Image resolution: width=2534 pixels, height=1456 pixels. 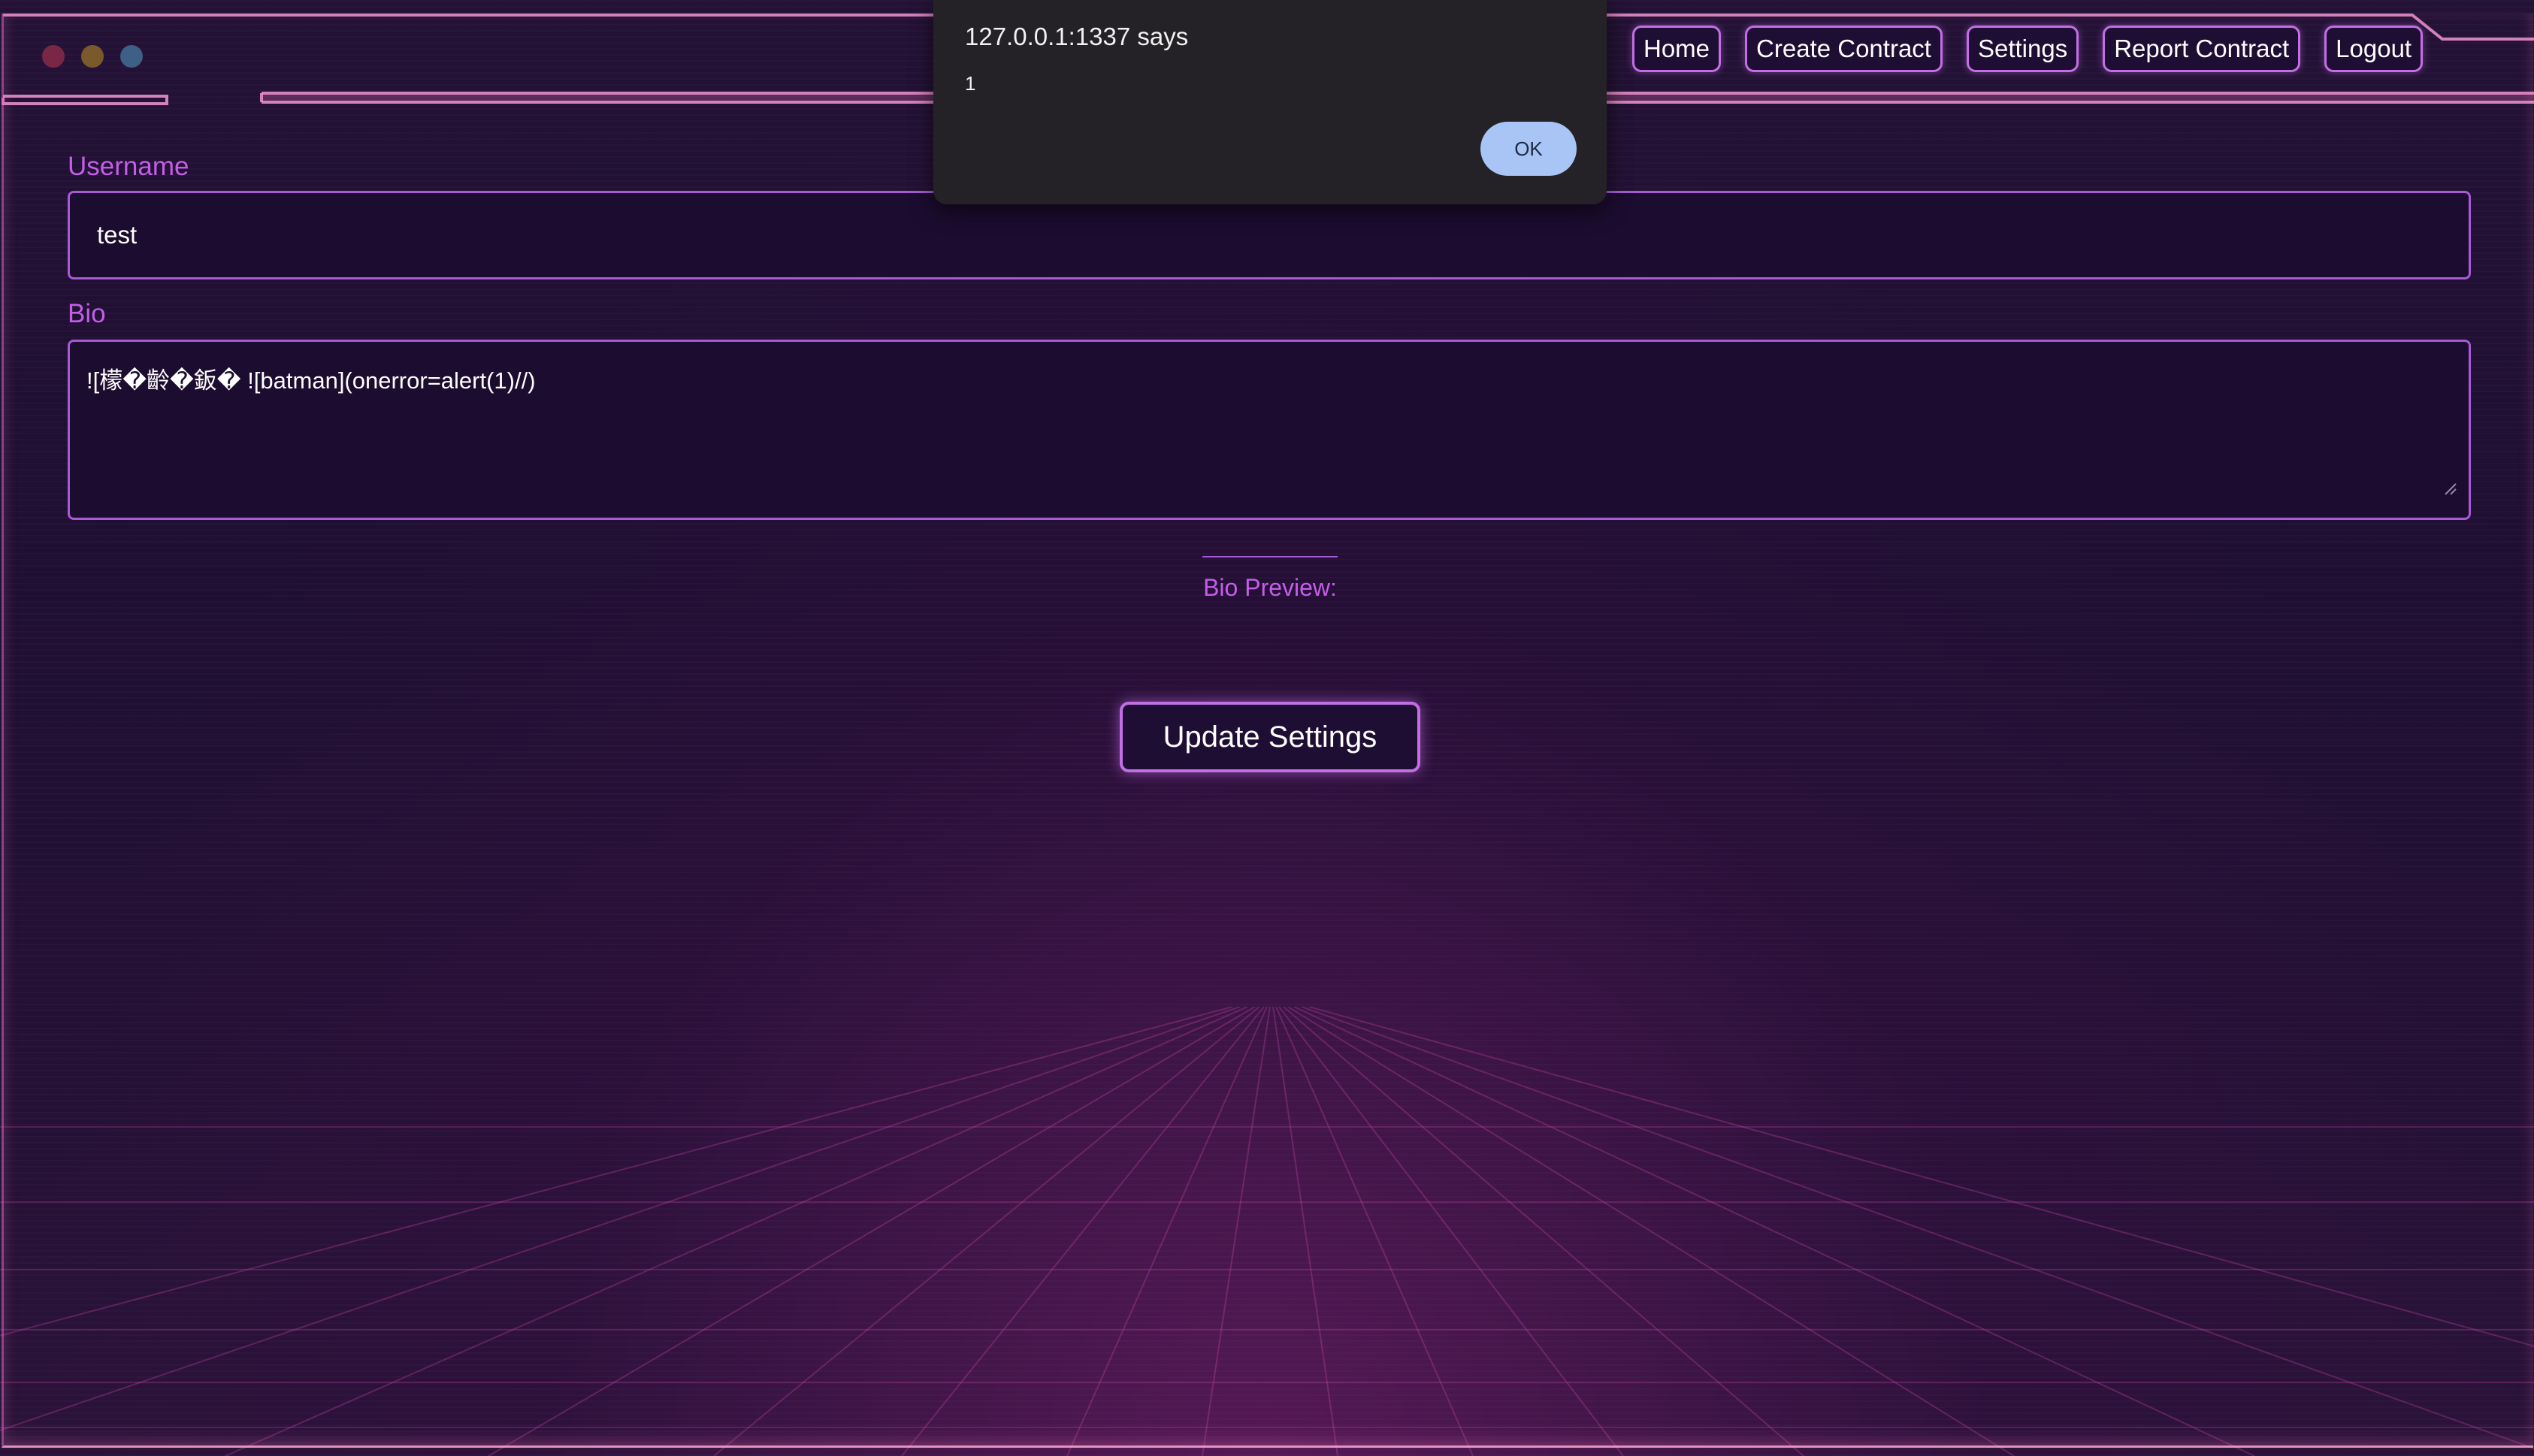 What do you see at coordinates (2374, 49) in the screenshot?
I see `nav-logout-button: Logout` at bounding box center [2374, 49].